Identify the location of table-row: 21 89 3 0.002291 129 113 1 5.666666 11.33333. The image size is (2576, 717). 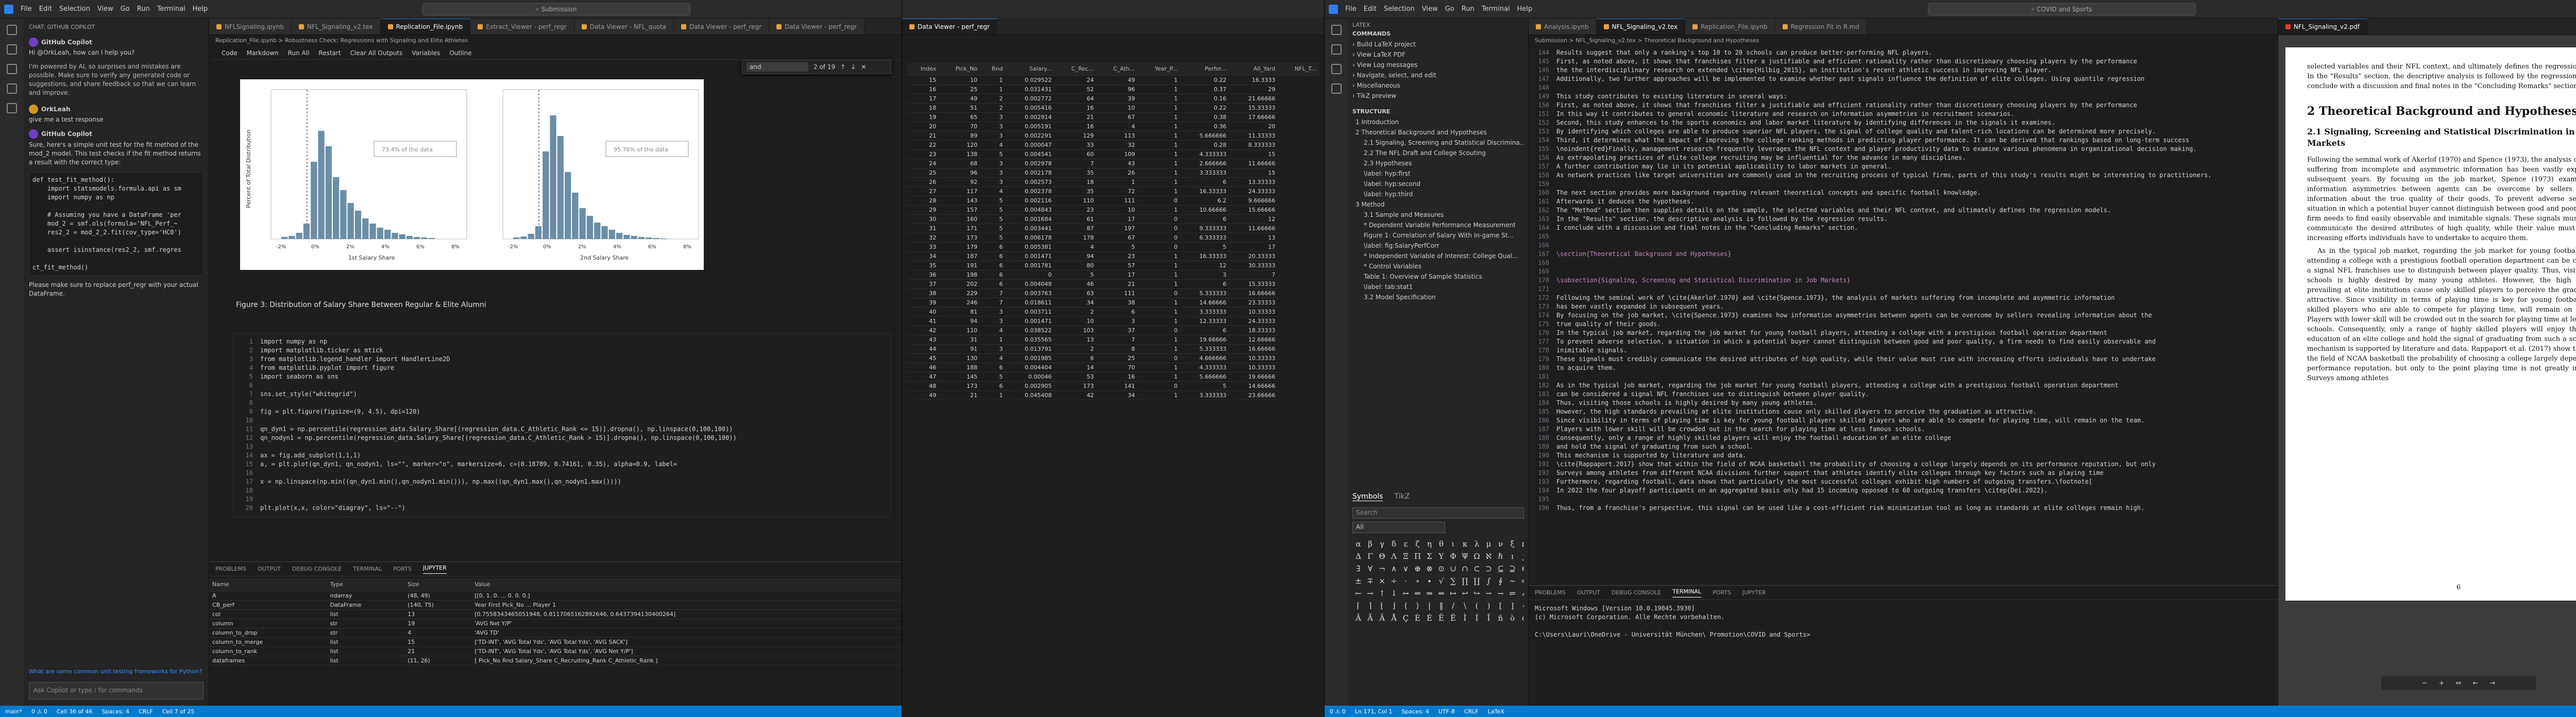
(1113, 136).